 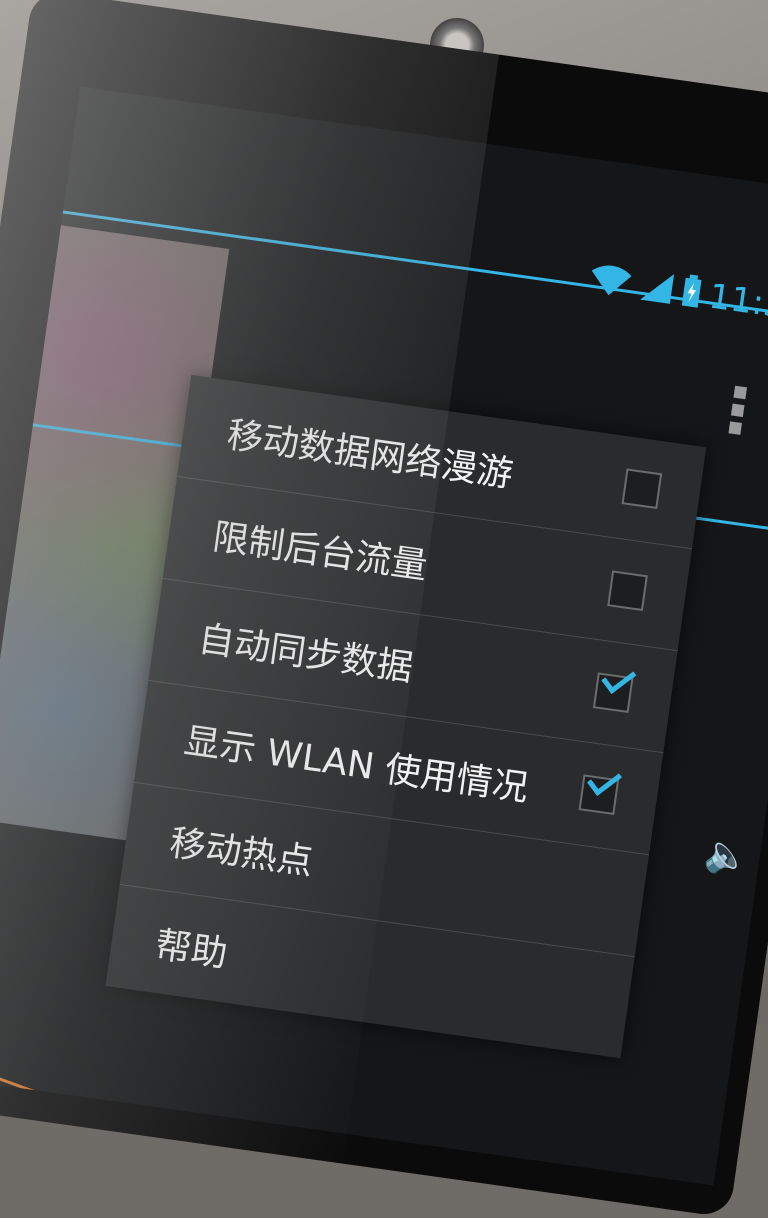 What do you see at coordinates (691, 294) in the screenshot?
I see `battery-charging-icon` at bounding box center [691, 294].